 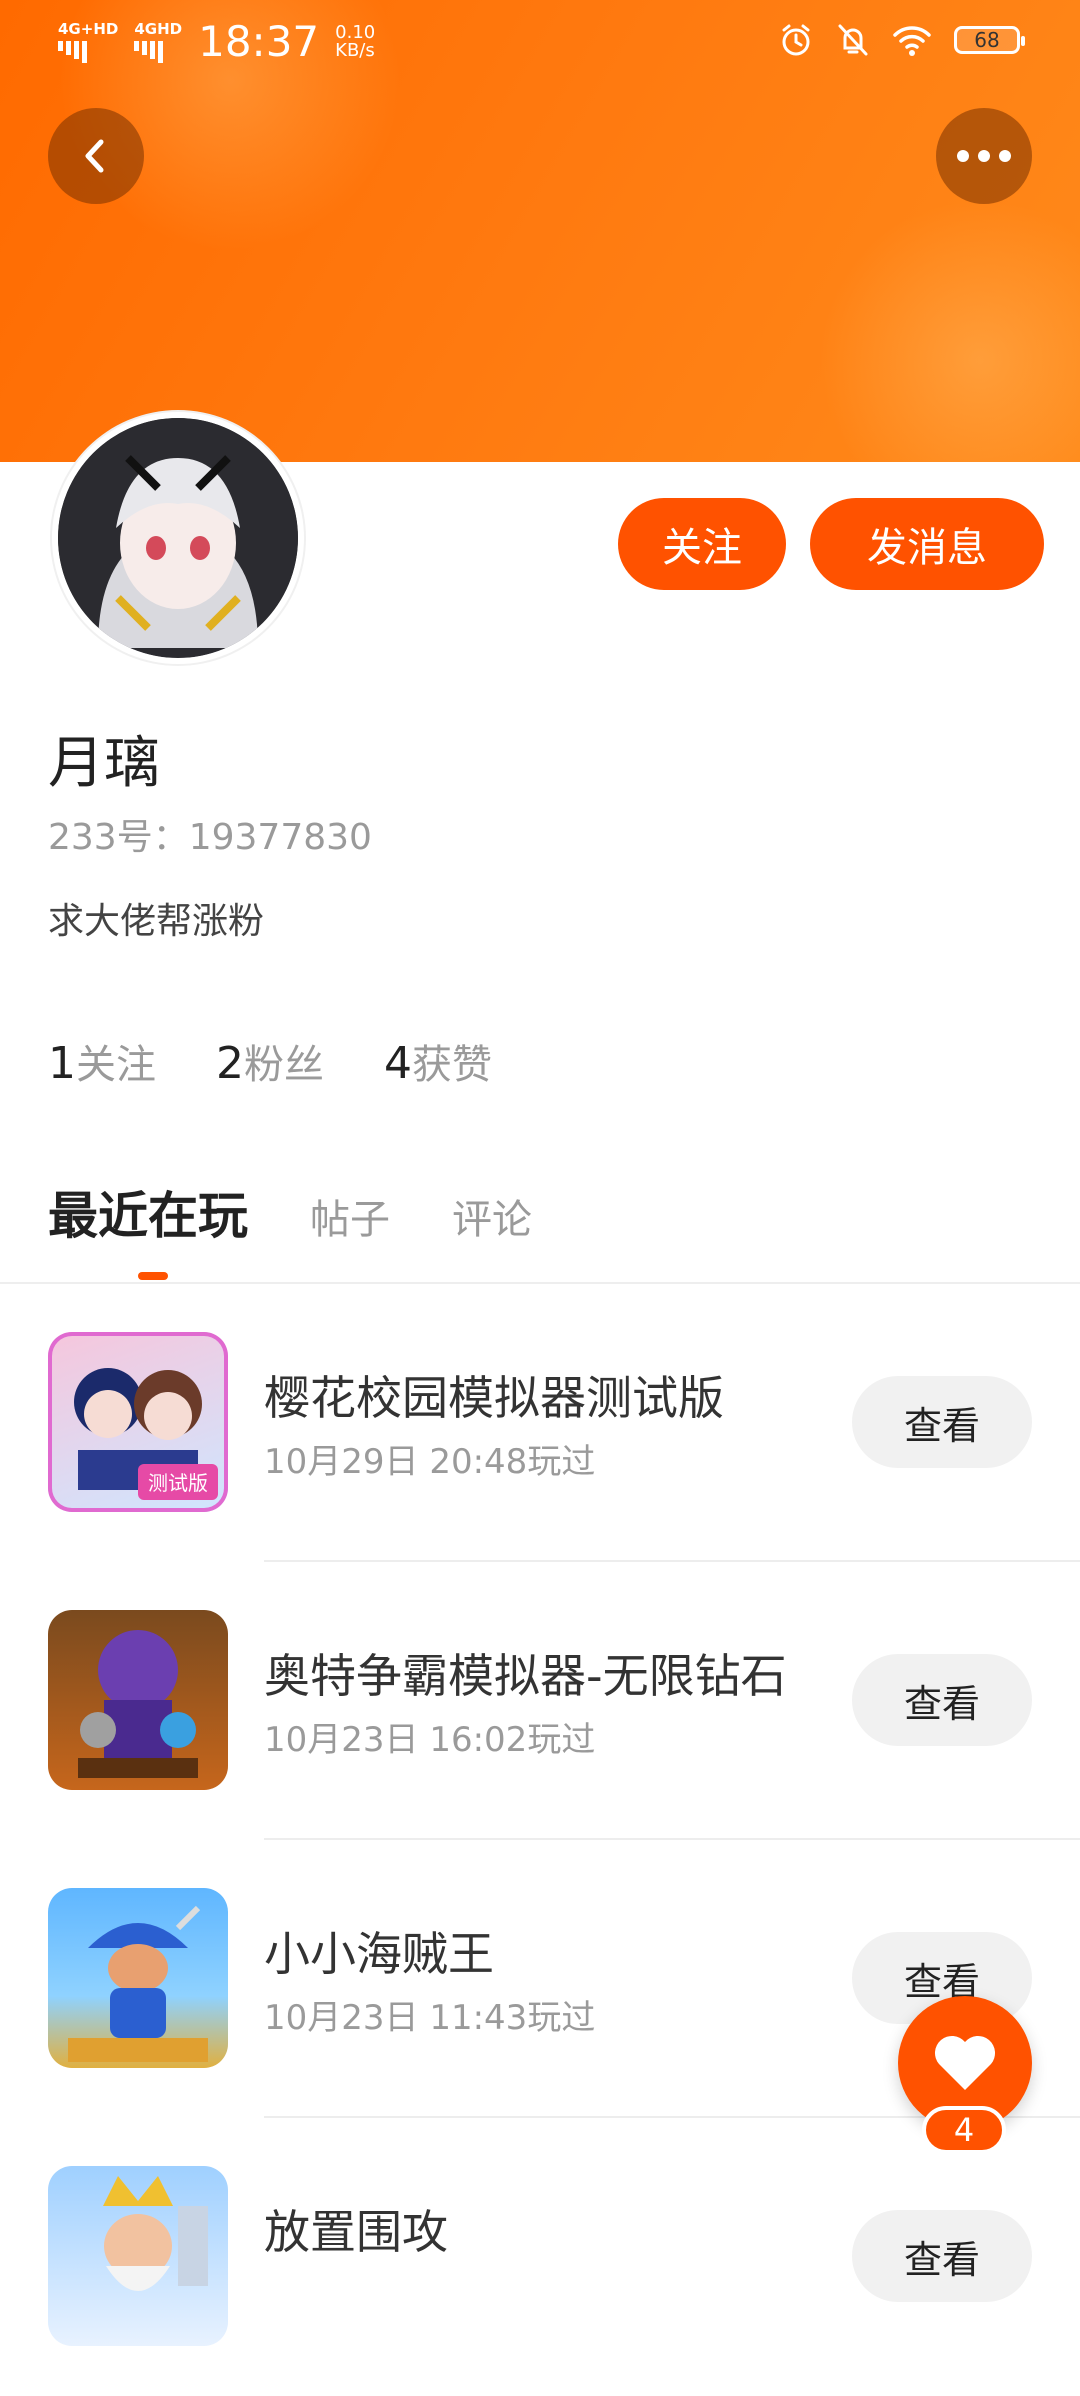 I want to click on game-played-time: 10月29日 20:48玩过, so click(x=430, y=1462).